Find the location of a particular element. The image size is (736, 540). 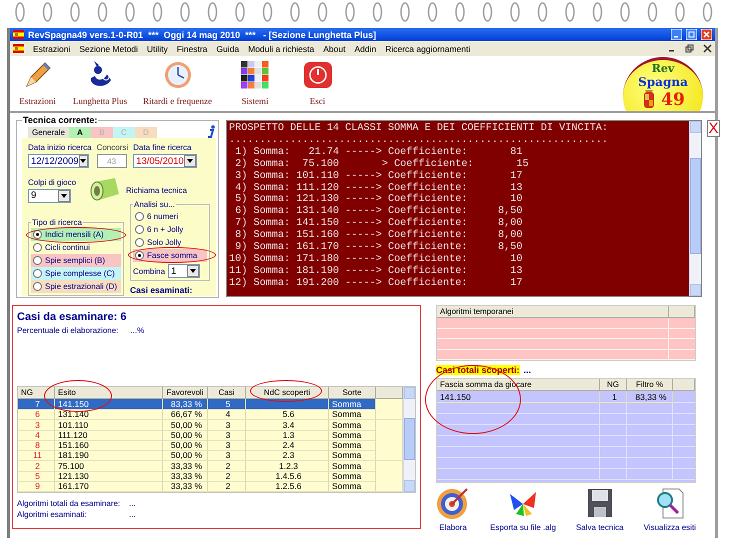

date-dropdown: 13/05/2010 is located at coordinates (165, 161).